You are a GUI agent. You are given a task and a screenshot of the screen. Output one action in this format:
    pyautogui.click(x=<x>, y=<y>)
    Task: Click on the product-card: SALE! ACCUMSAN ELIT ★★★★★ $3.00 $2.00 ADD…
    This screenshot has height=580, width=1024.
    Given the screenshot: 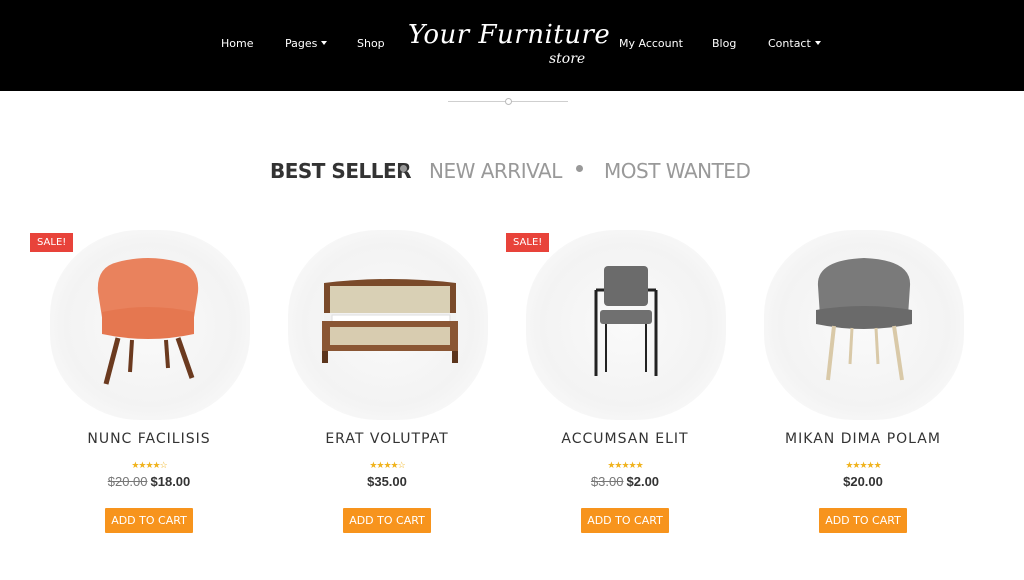 What is the action you would take?
    pyautogui.click(x=625, y=387)
    